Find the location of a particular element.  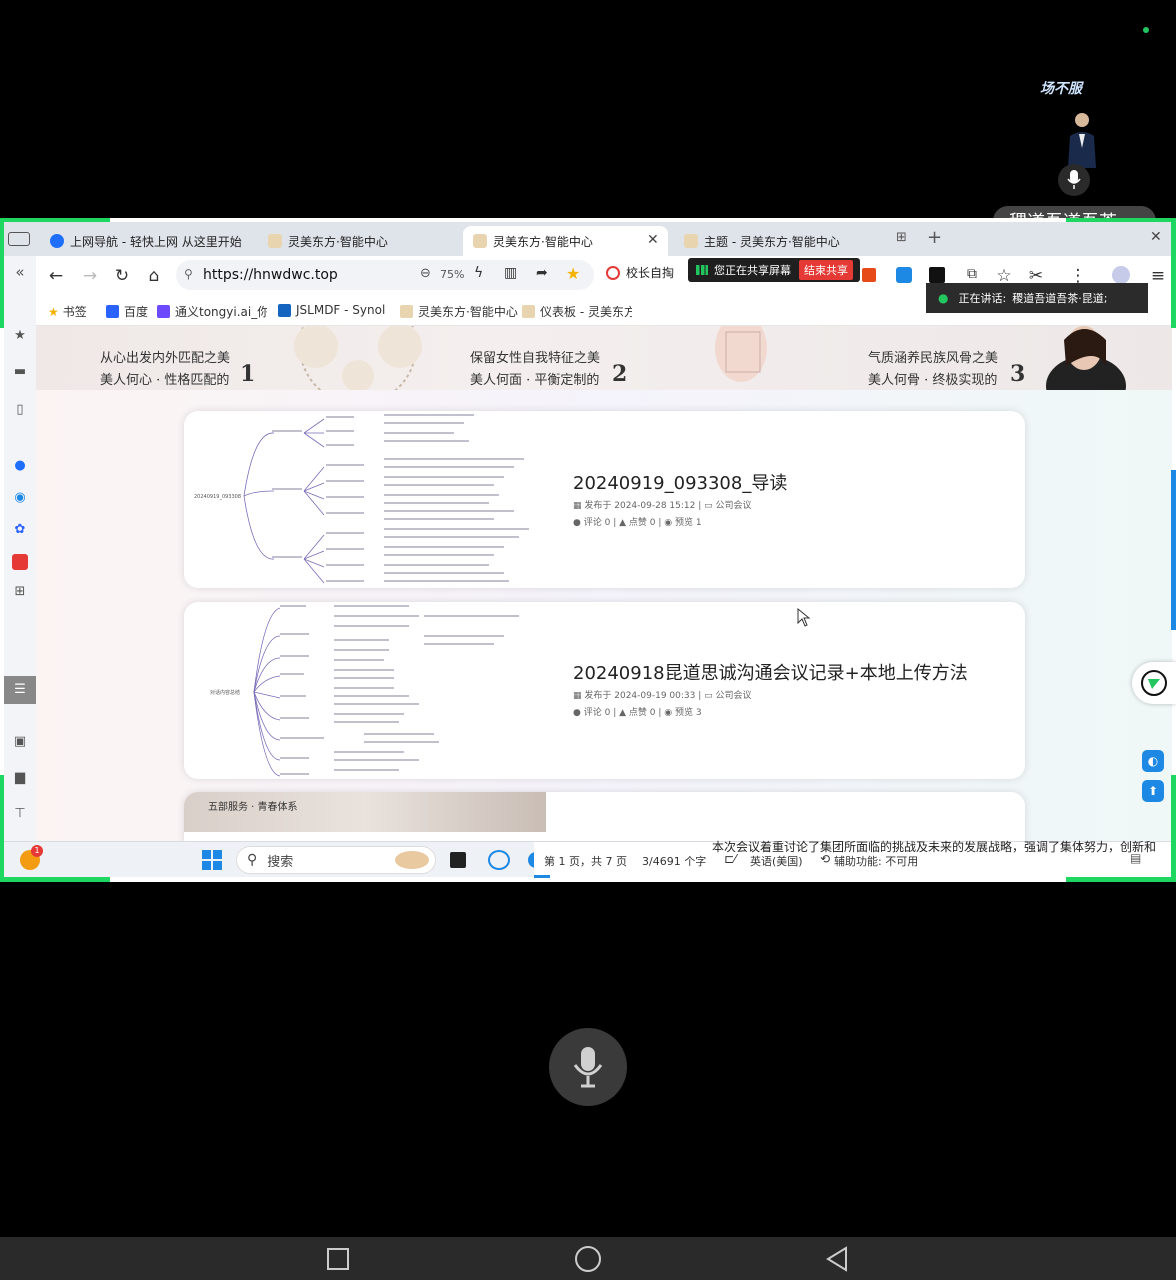

eye-icon: ◉ is located at coordinates (669, 713).